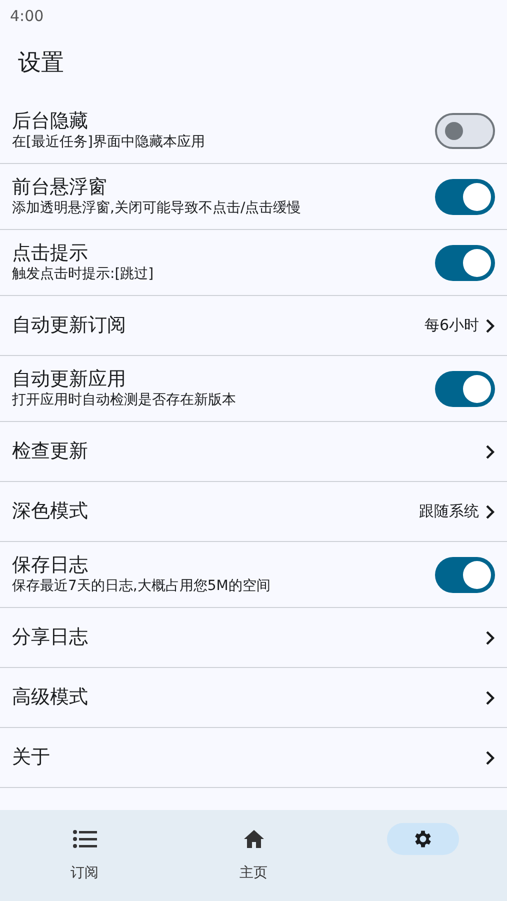 The height and width of the screenshot is (901, 507). I want to click on nav-tab: 主页, so click(253, 855).